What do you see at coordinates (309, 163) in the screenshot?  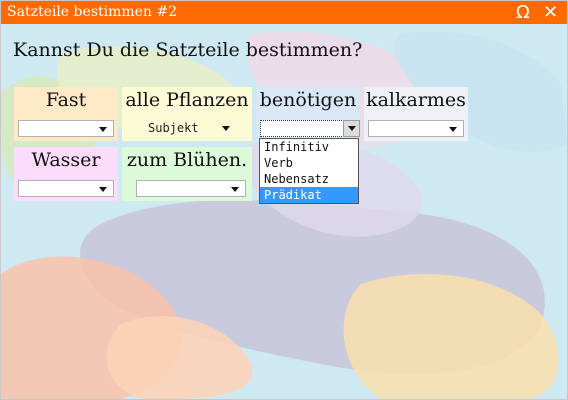 I see `option-verb: Verb` at bounding box center [309, 163].